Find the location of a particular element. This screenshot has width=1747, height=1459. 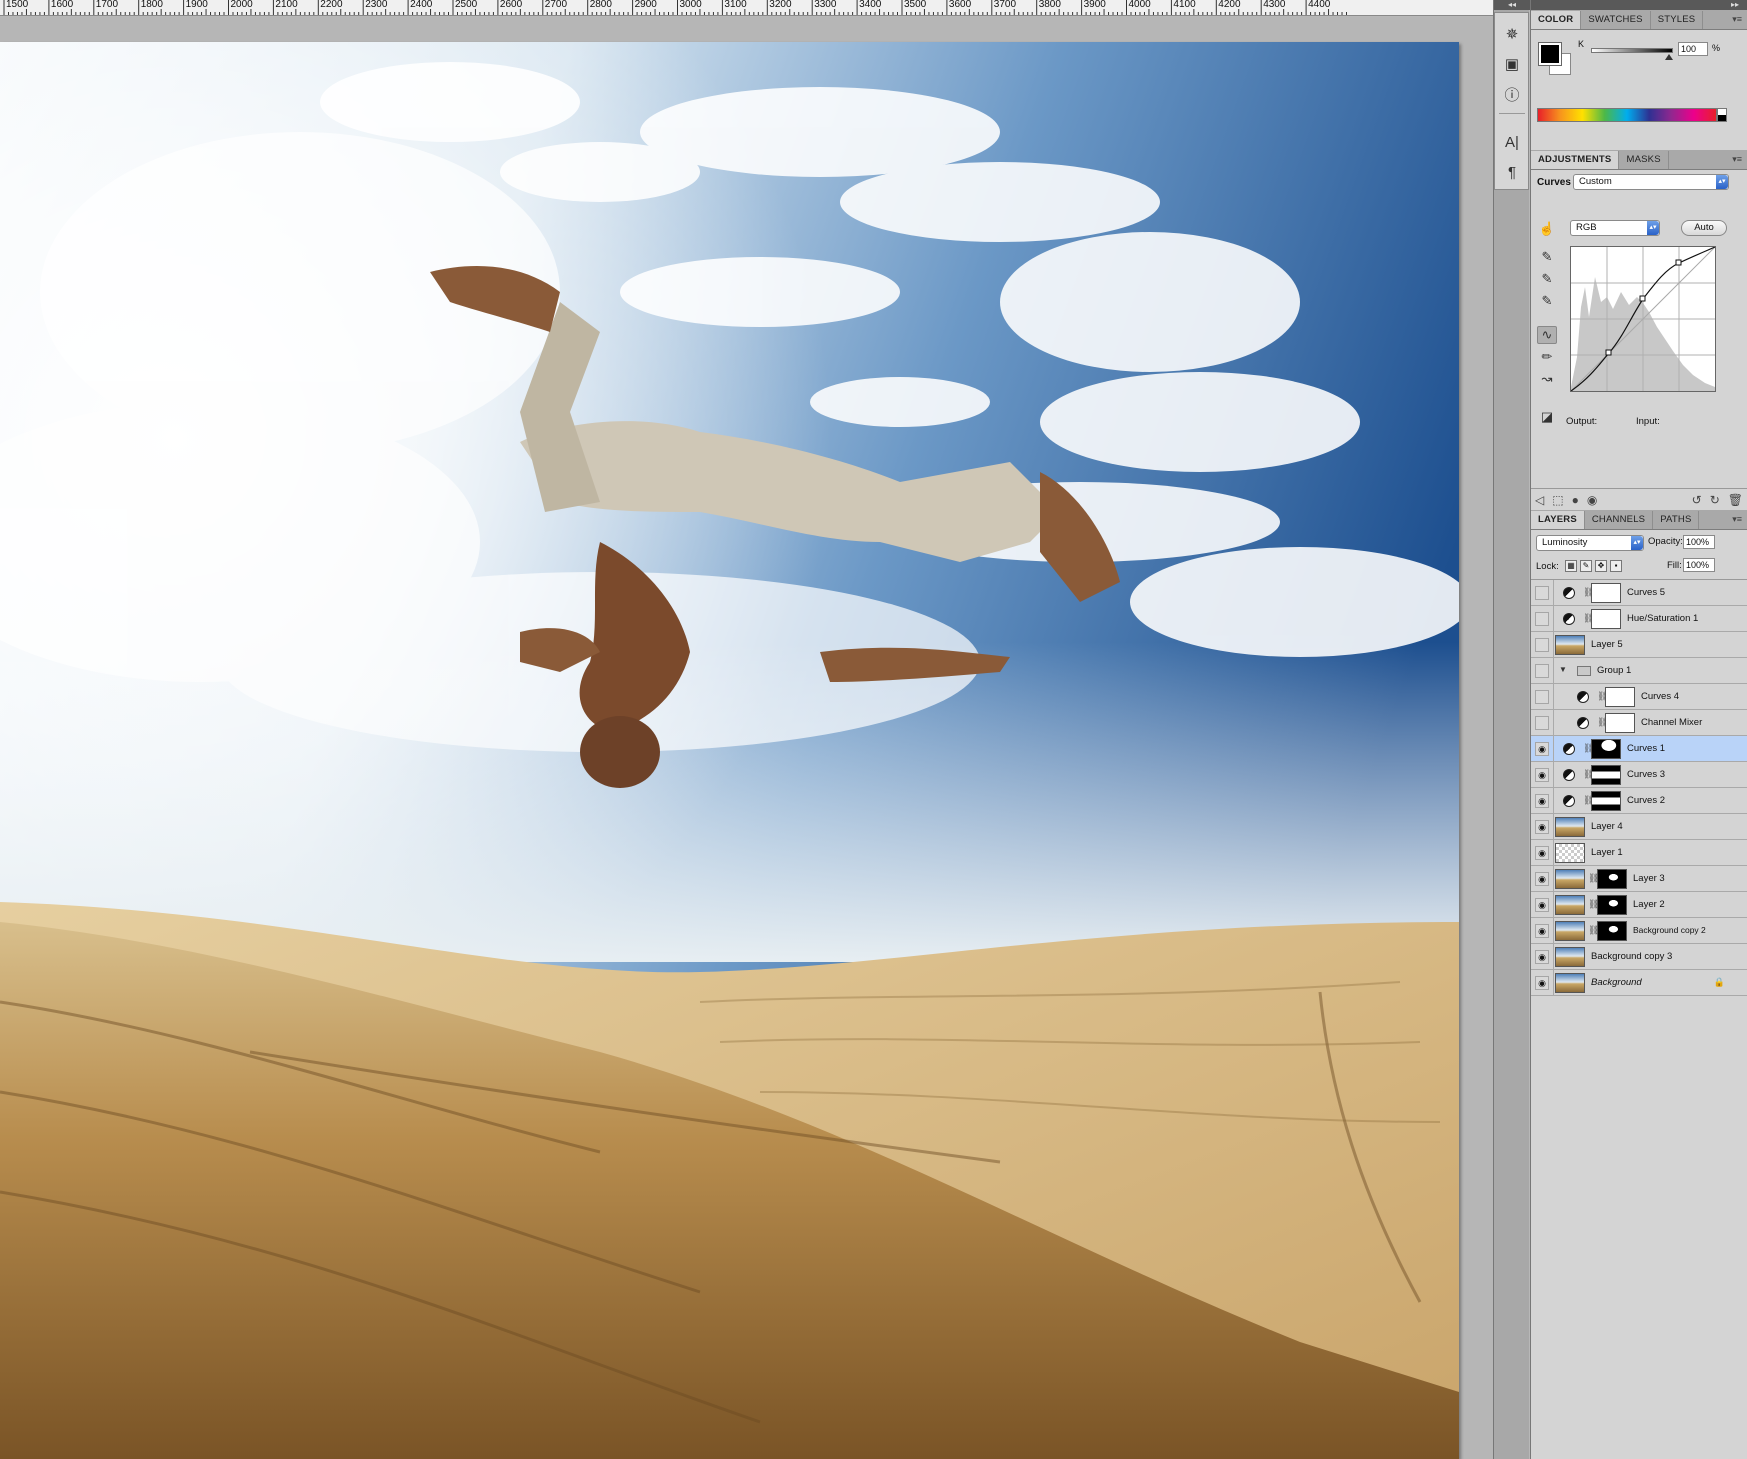

group-disclosure-icon: ▼ is located at coordinates (1563, 669).